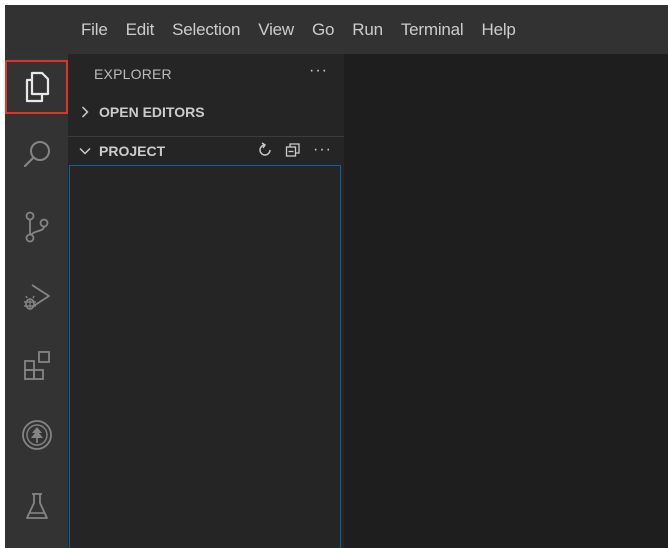 This screenshot has height=548, width=668. I want to click on activity-remote, so click(36, 435).